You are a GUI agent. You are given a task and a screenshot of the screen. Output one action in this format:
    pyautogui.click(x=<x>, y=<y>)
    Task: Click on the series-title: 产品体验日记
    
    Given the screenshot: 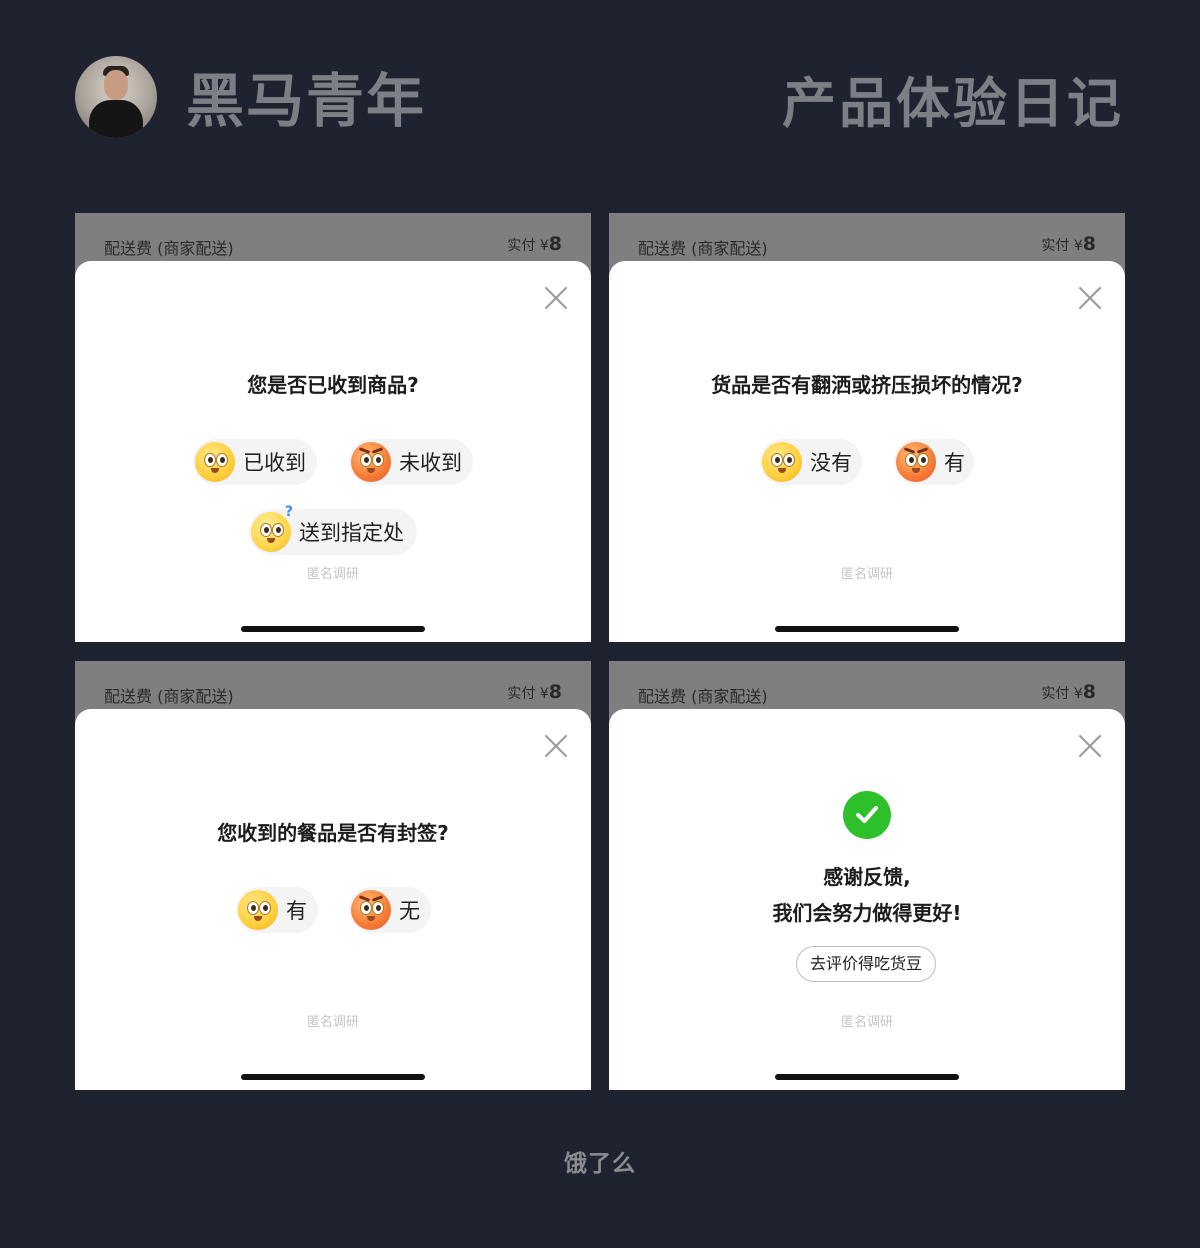 What is the action you would take?
    pyautogui.click(x=953, y=103)
    